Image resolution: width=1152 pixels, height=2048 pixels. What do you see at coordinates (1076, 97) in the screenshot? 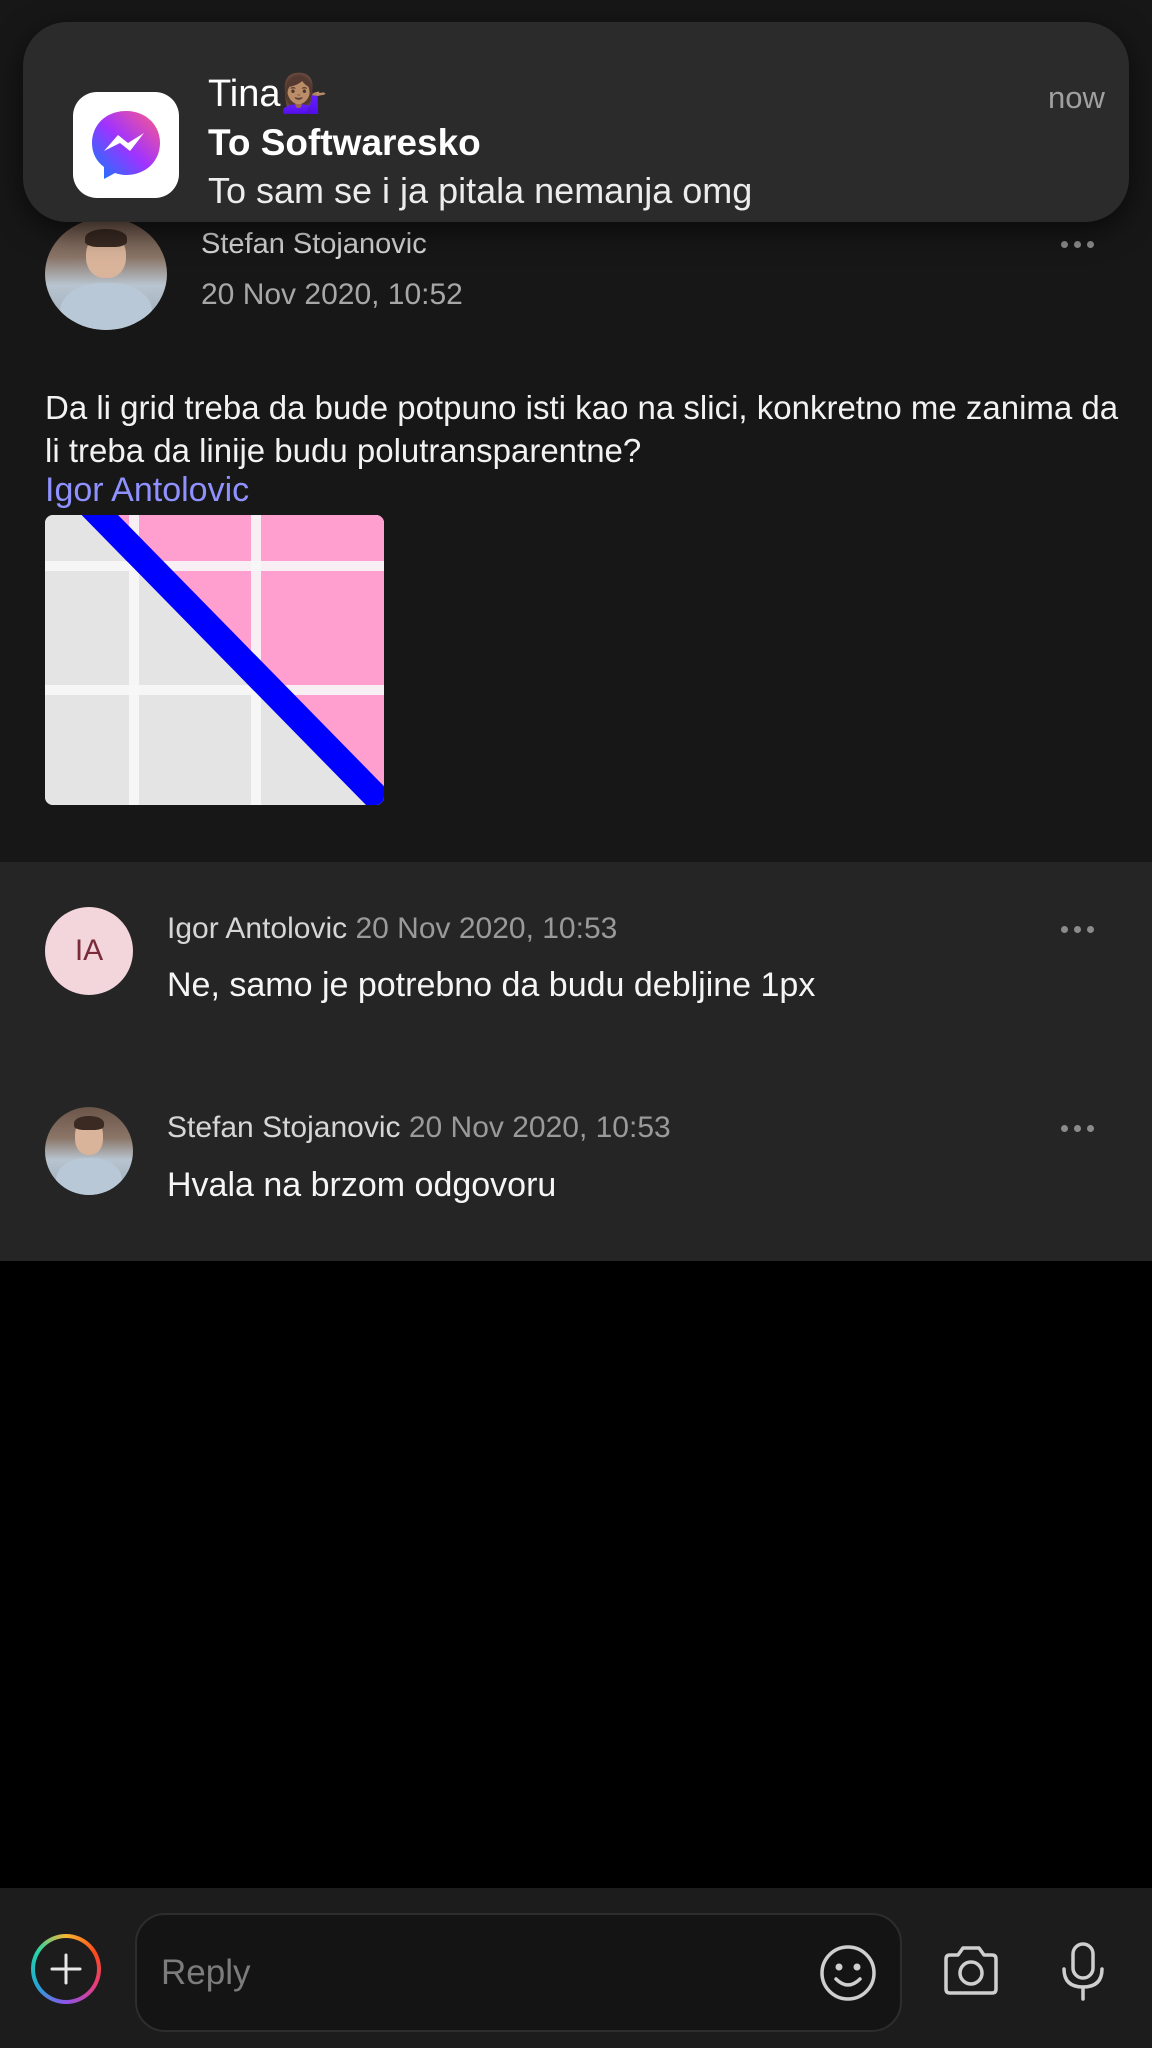
I see `notification-time: now` at bounding box center [1076, 97].